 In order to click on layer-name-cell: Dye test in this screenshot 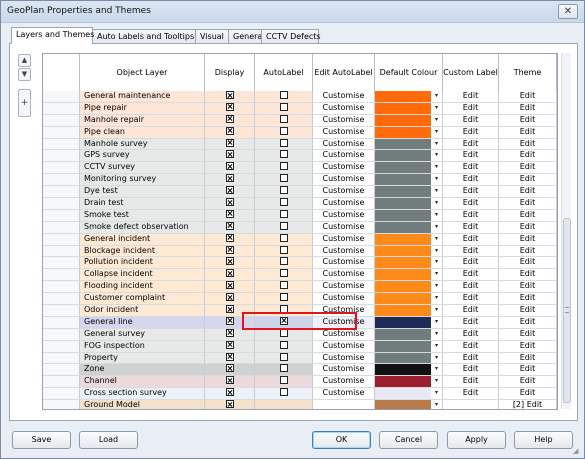, I will do `click(142, 192)`.